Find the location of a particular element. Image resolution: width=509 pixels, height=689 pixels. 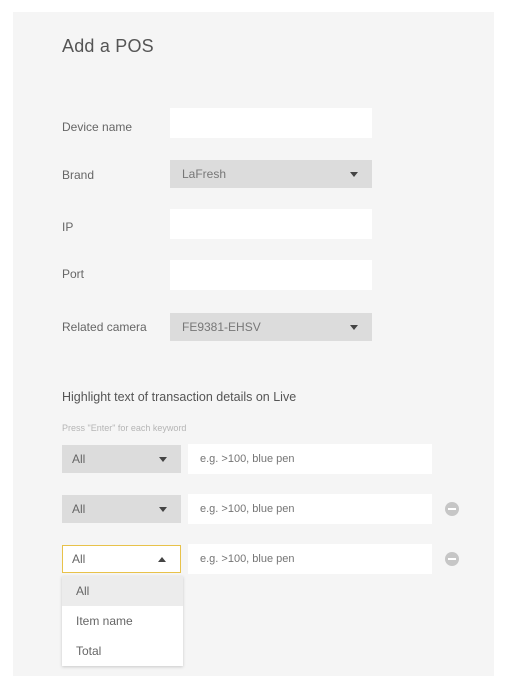

device-name-label: Device name is located at coordinates (97, 127).